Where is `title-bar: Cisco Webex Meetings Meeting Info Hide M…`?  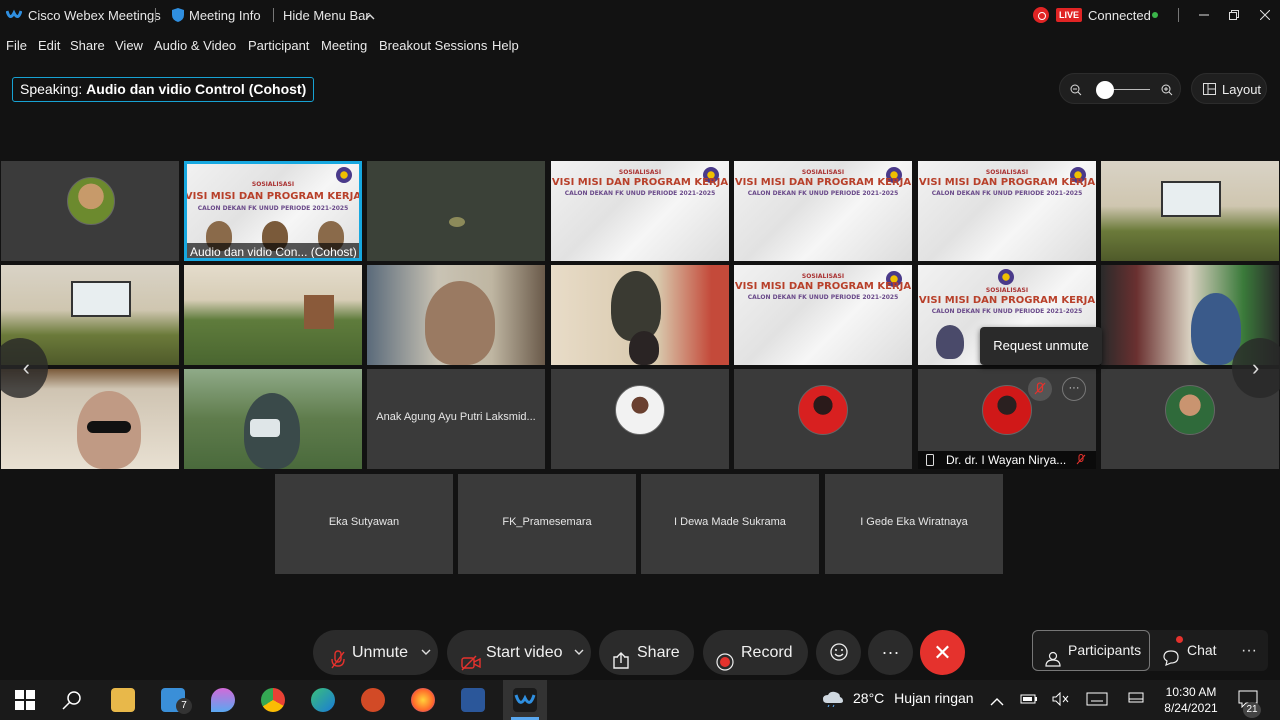 title-bar: Cisco Webex Meetings Meeting Info Hide M… is located at coordinates (640, 15).